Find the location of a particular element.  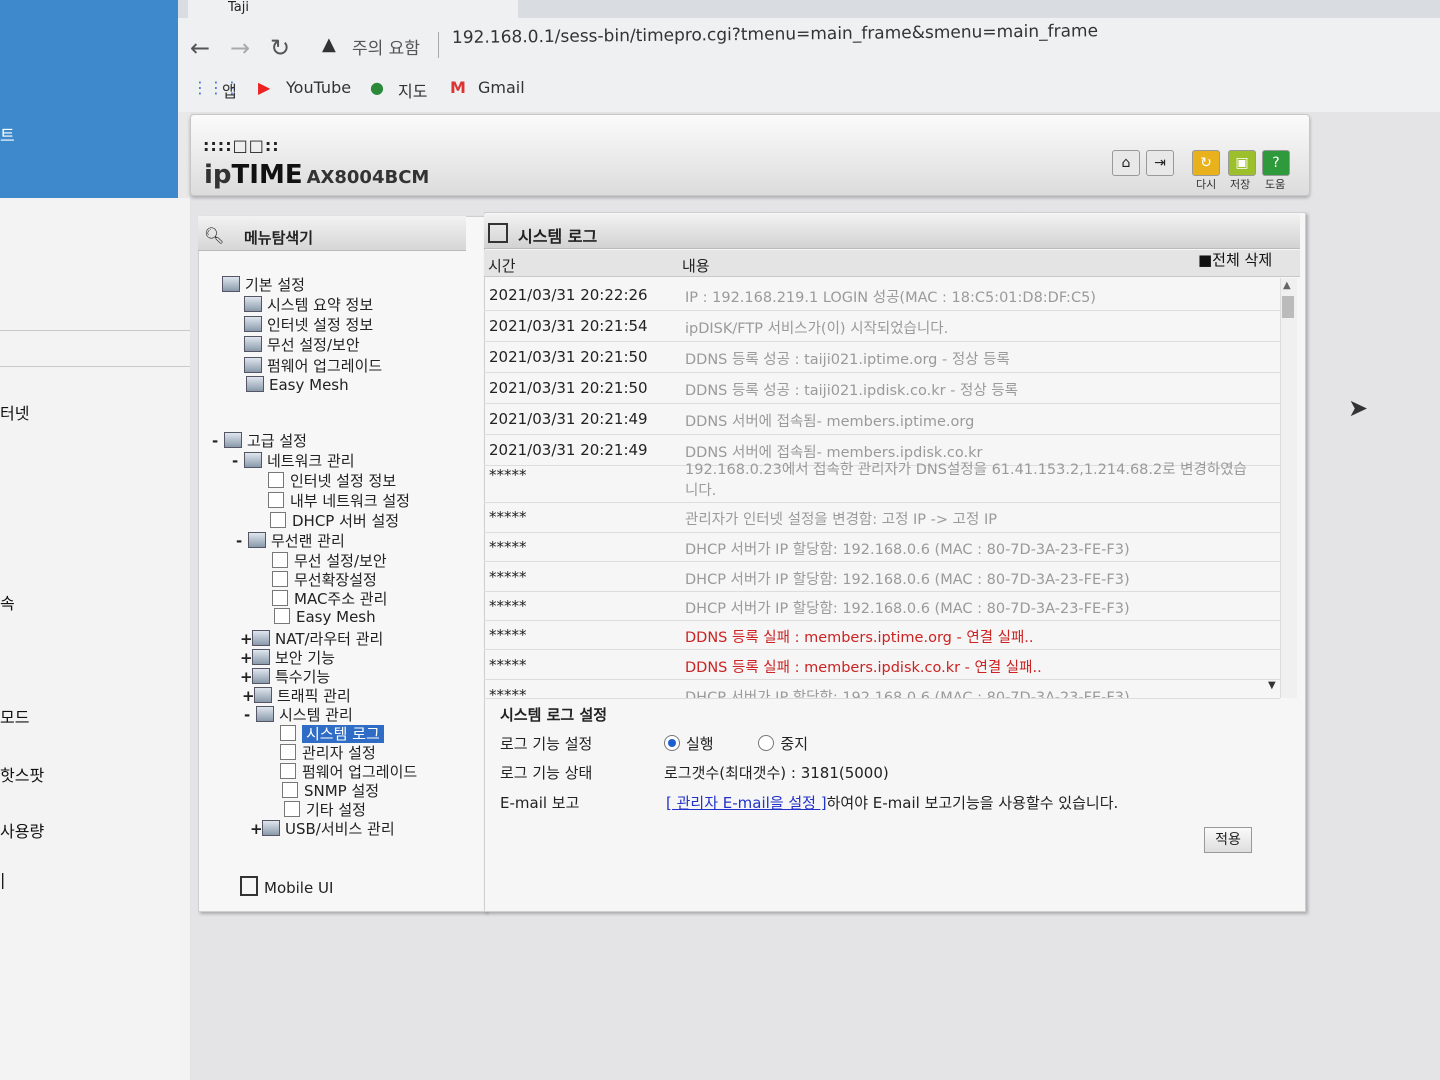

sidebar-group-traffic: + 트래픽 관리 is located at coordinates (296, 695).